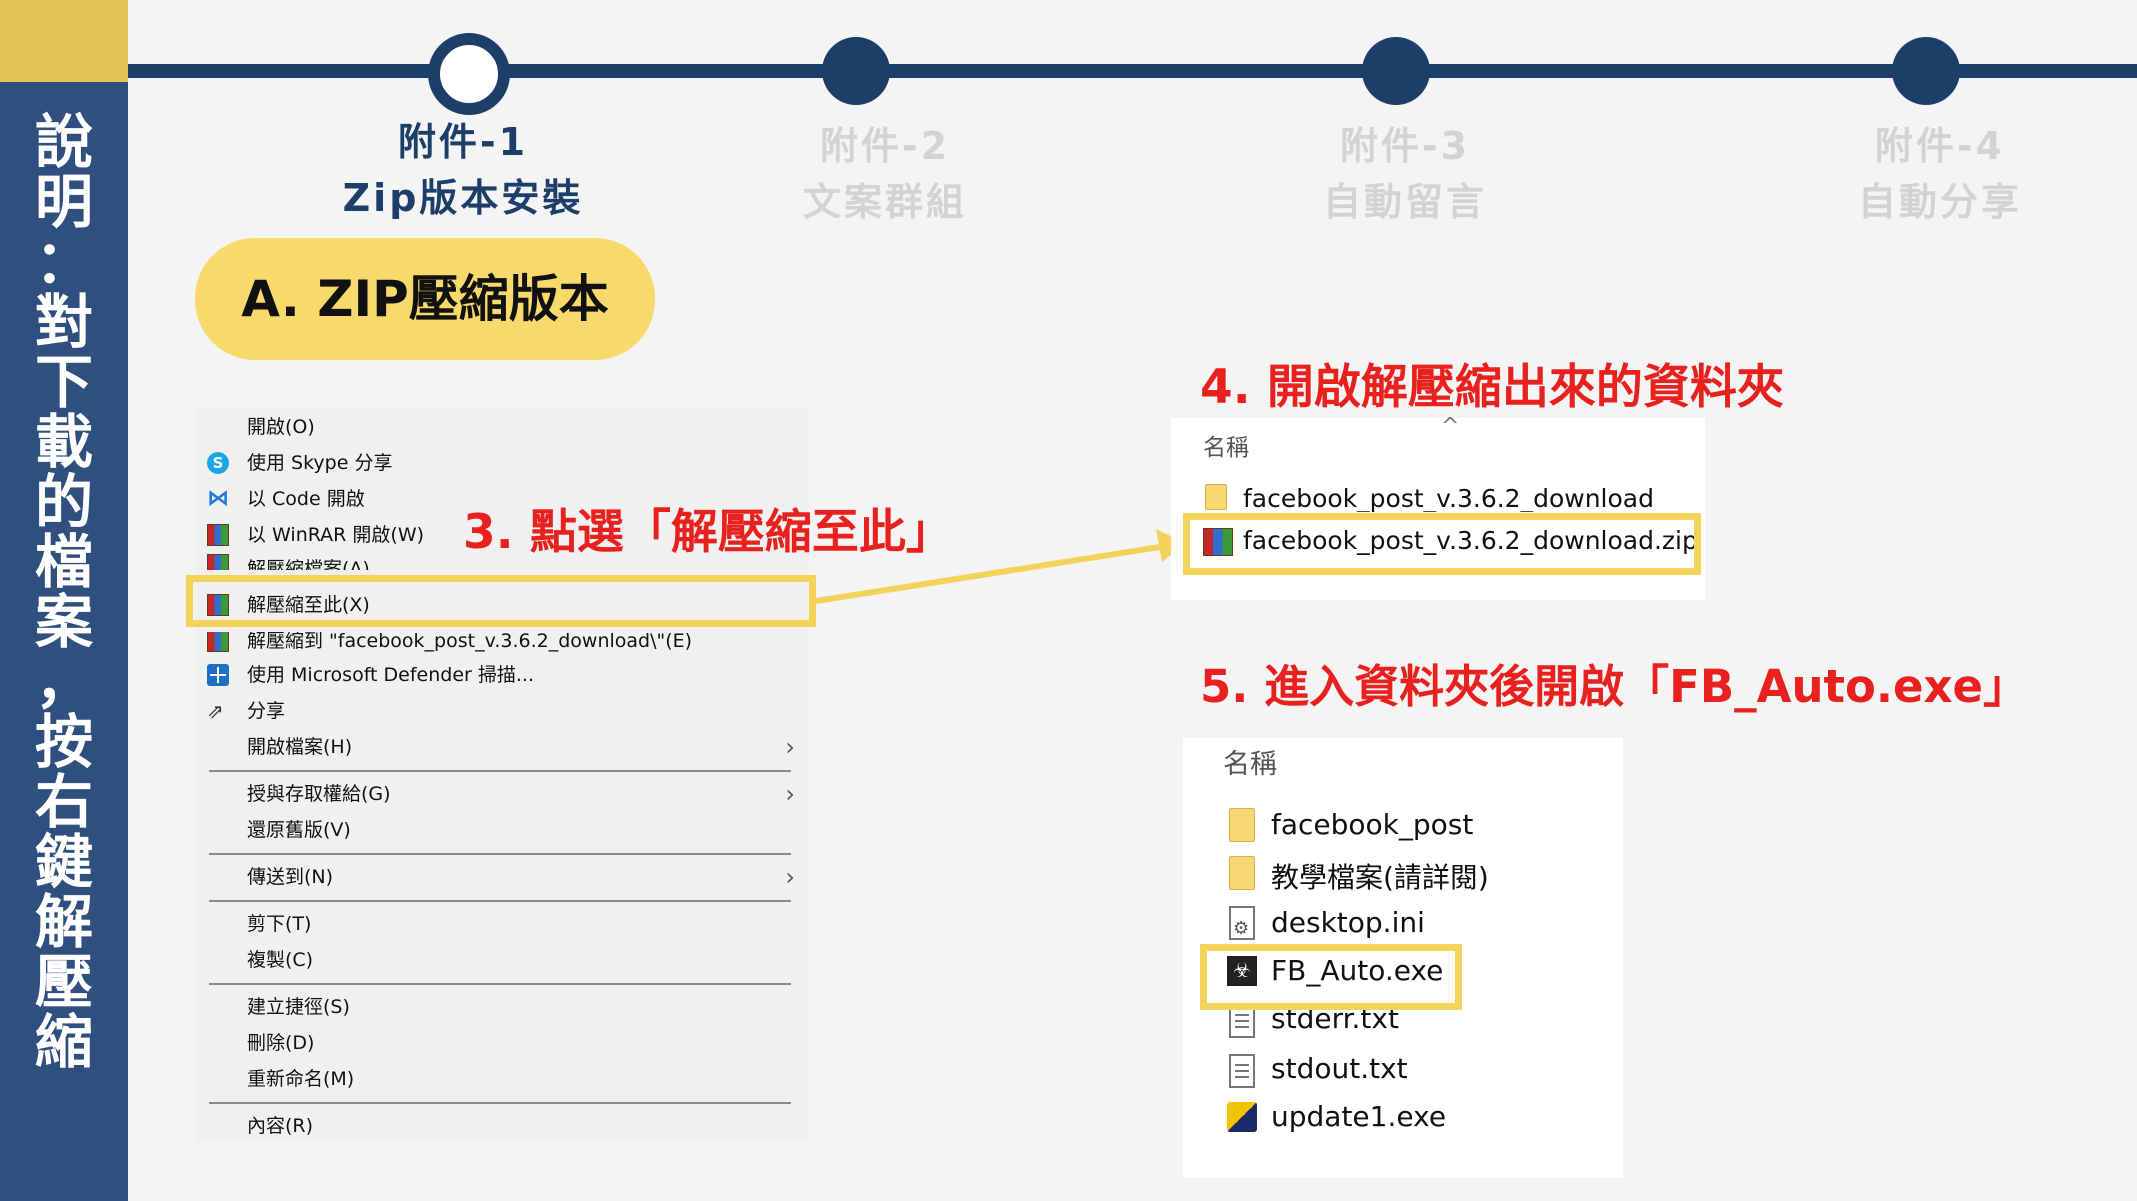  I want to click on file-row-update1: update1.exe, so click(1358, 1116).